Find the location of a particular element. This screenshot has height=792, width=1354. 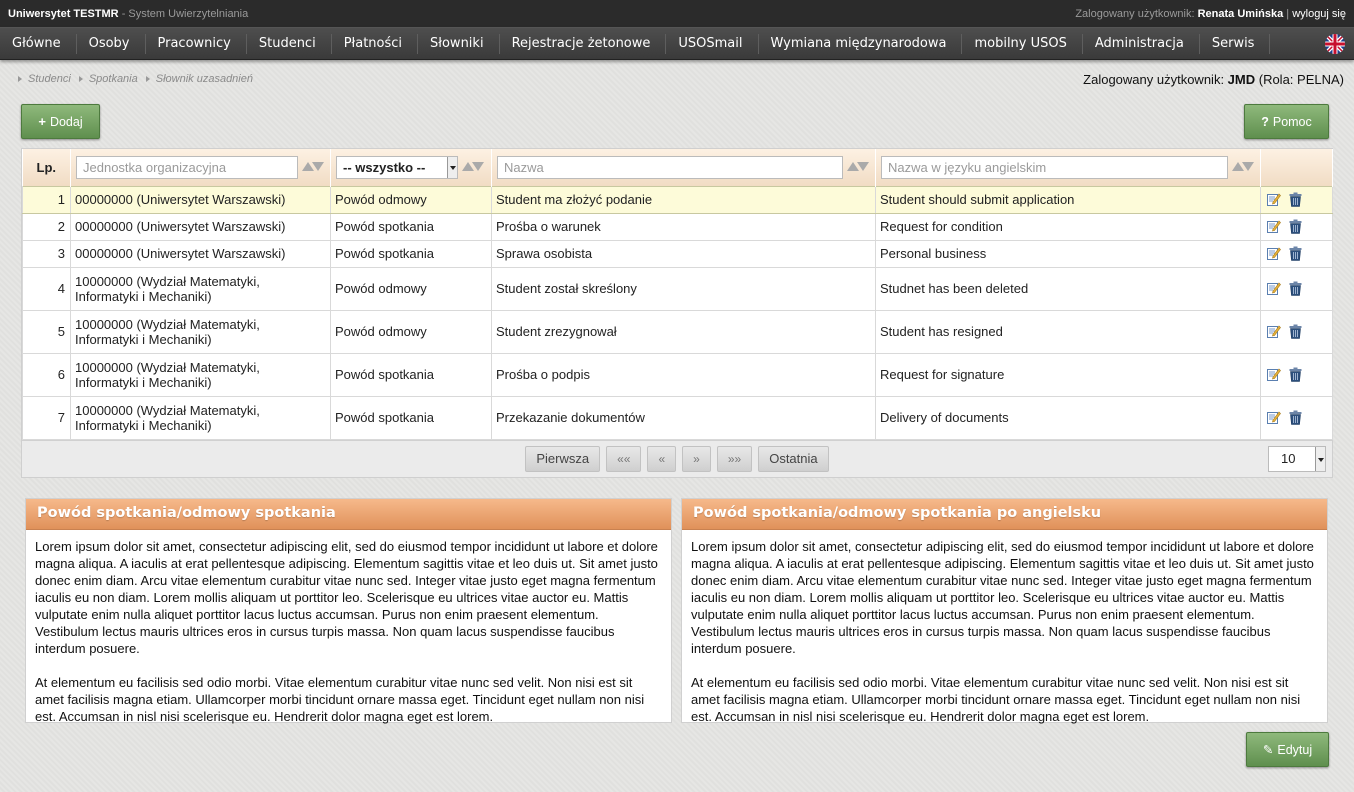

page-size-select: 10 is located at coordinates (1297, 458).